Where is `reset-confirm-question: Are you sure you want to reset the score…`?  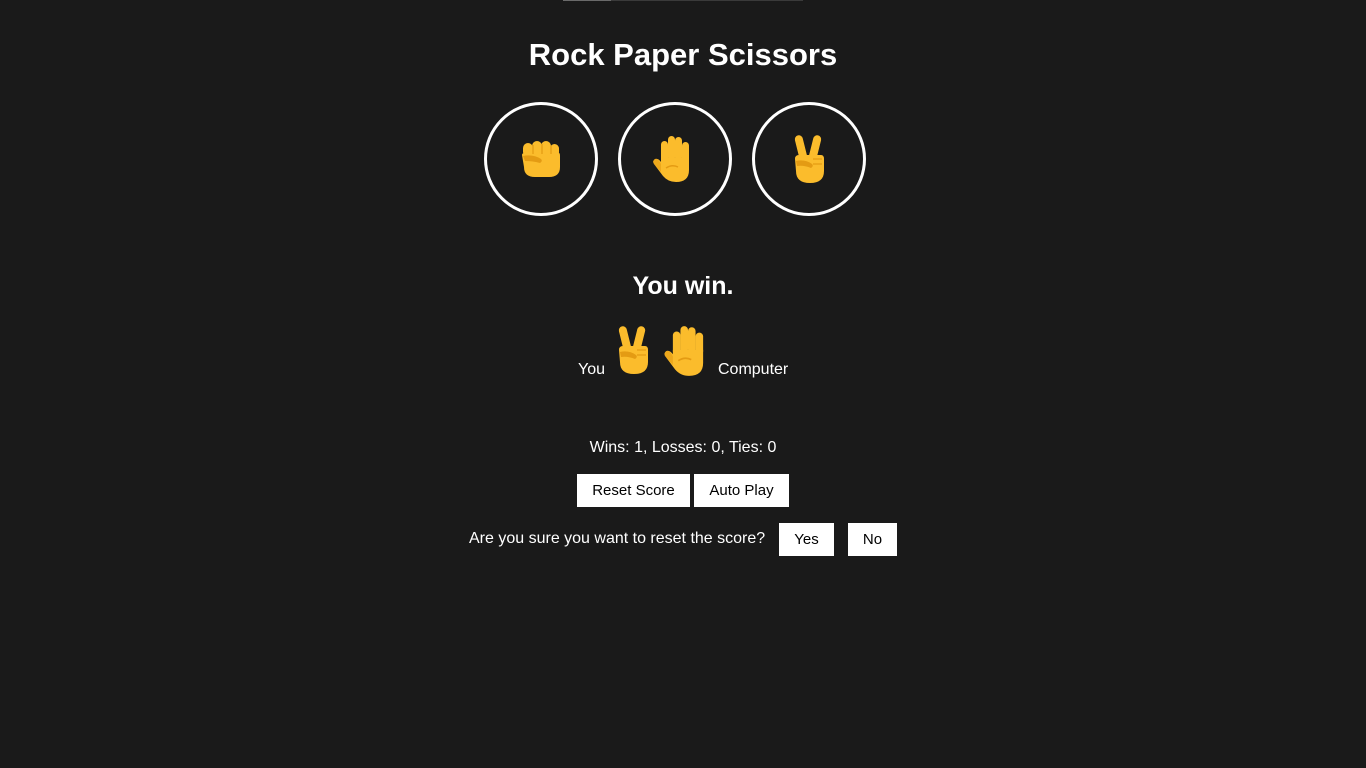 reset-confirm-question: Are you sure you want to reset the score… is located at coordinates (617, 538).